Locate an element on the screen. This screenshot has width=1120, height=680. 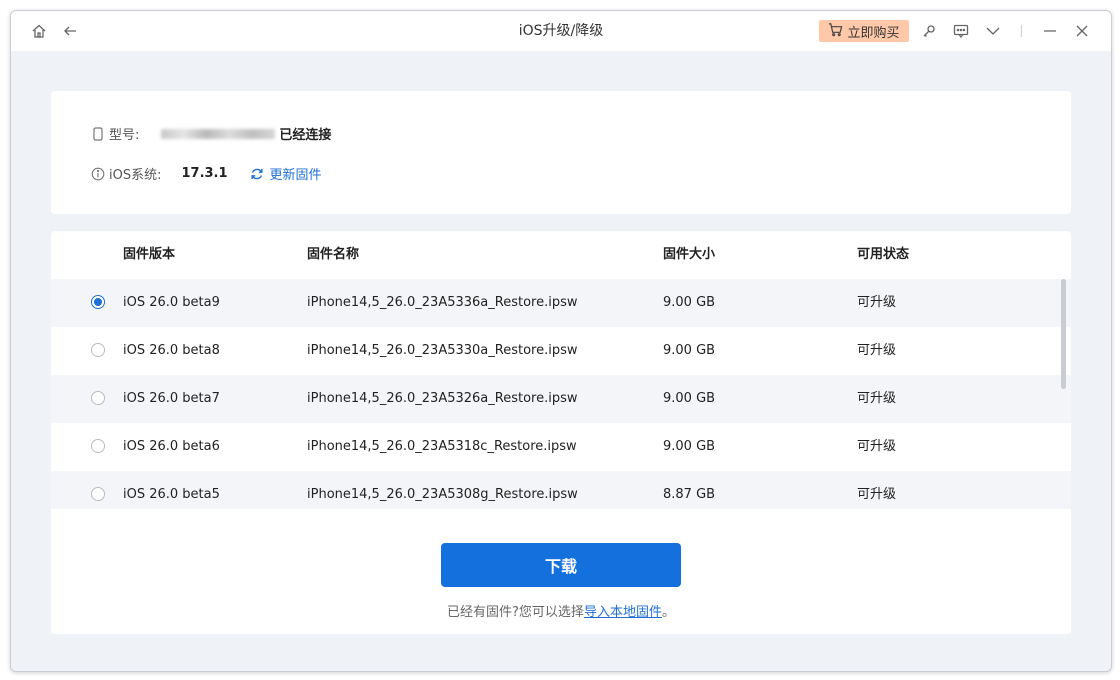
ios-version: 17.3.1 is located at coordinates (204, 173).